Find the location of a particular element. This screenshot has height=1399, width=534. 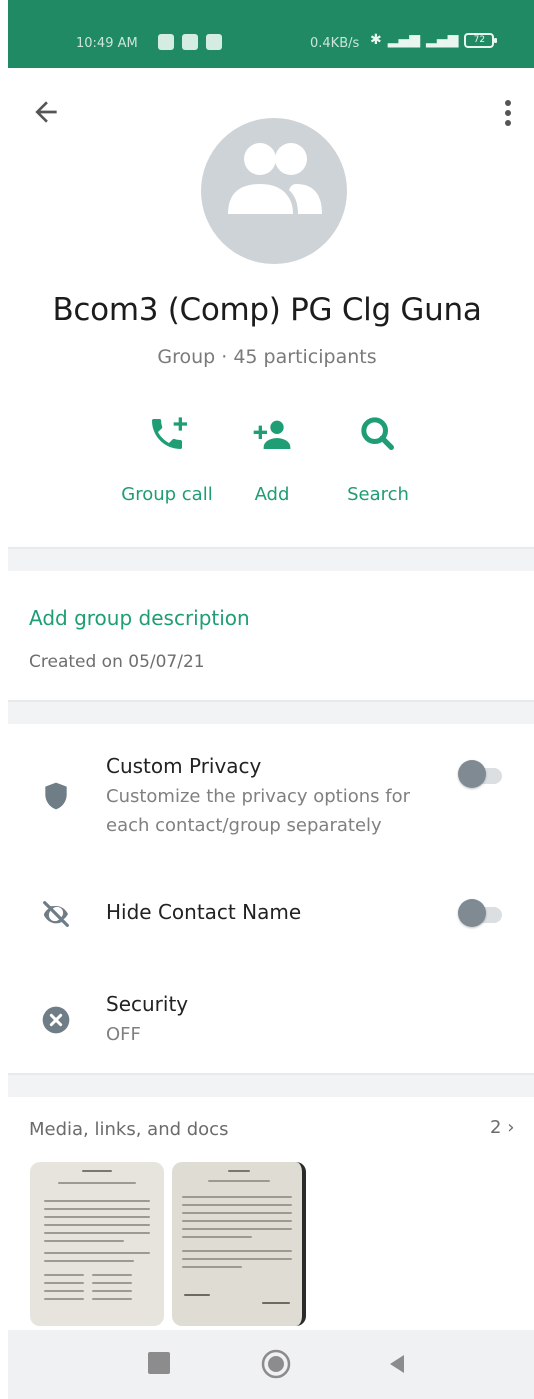

add-group-description-link: Add group description is located at coordinates (139, 618).